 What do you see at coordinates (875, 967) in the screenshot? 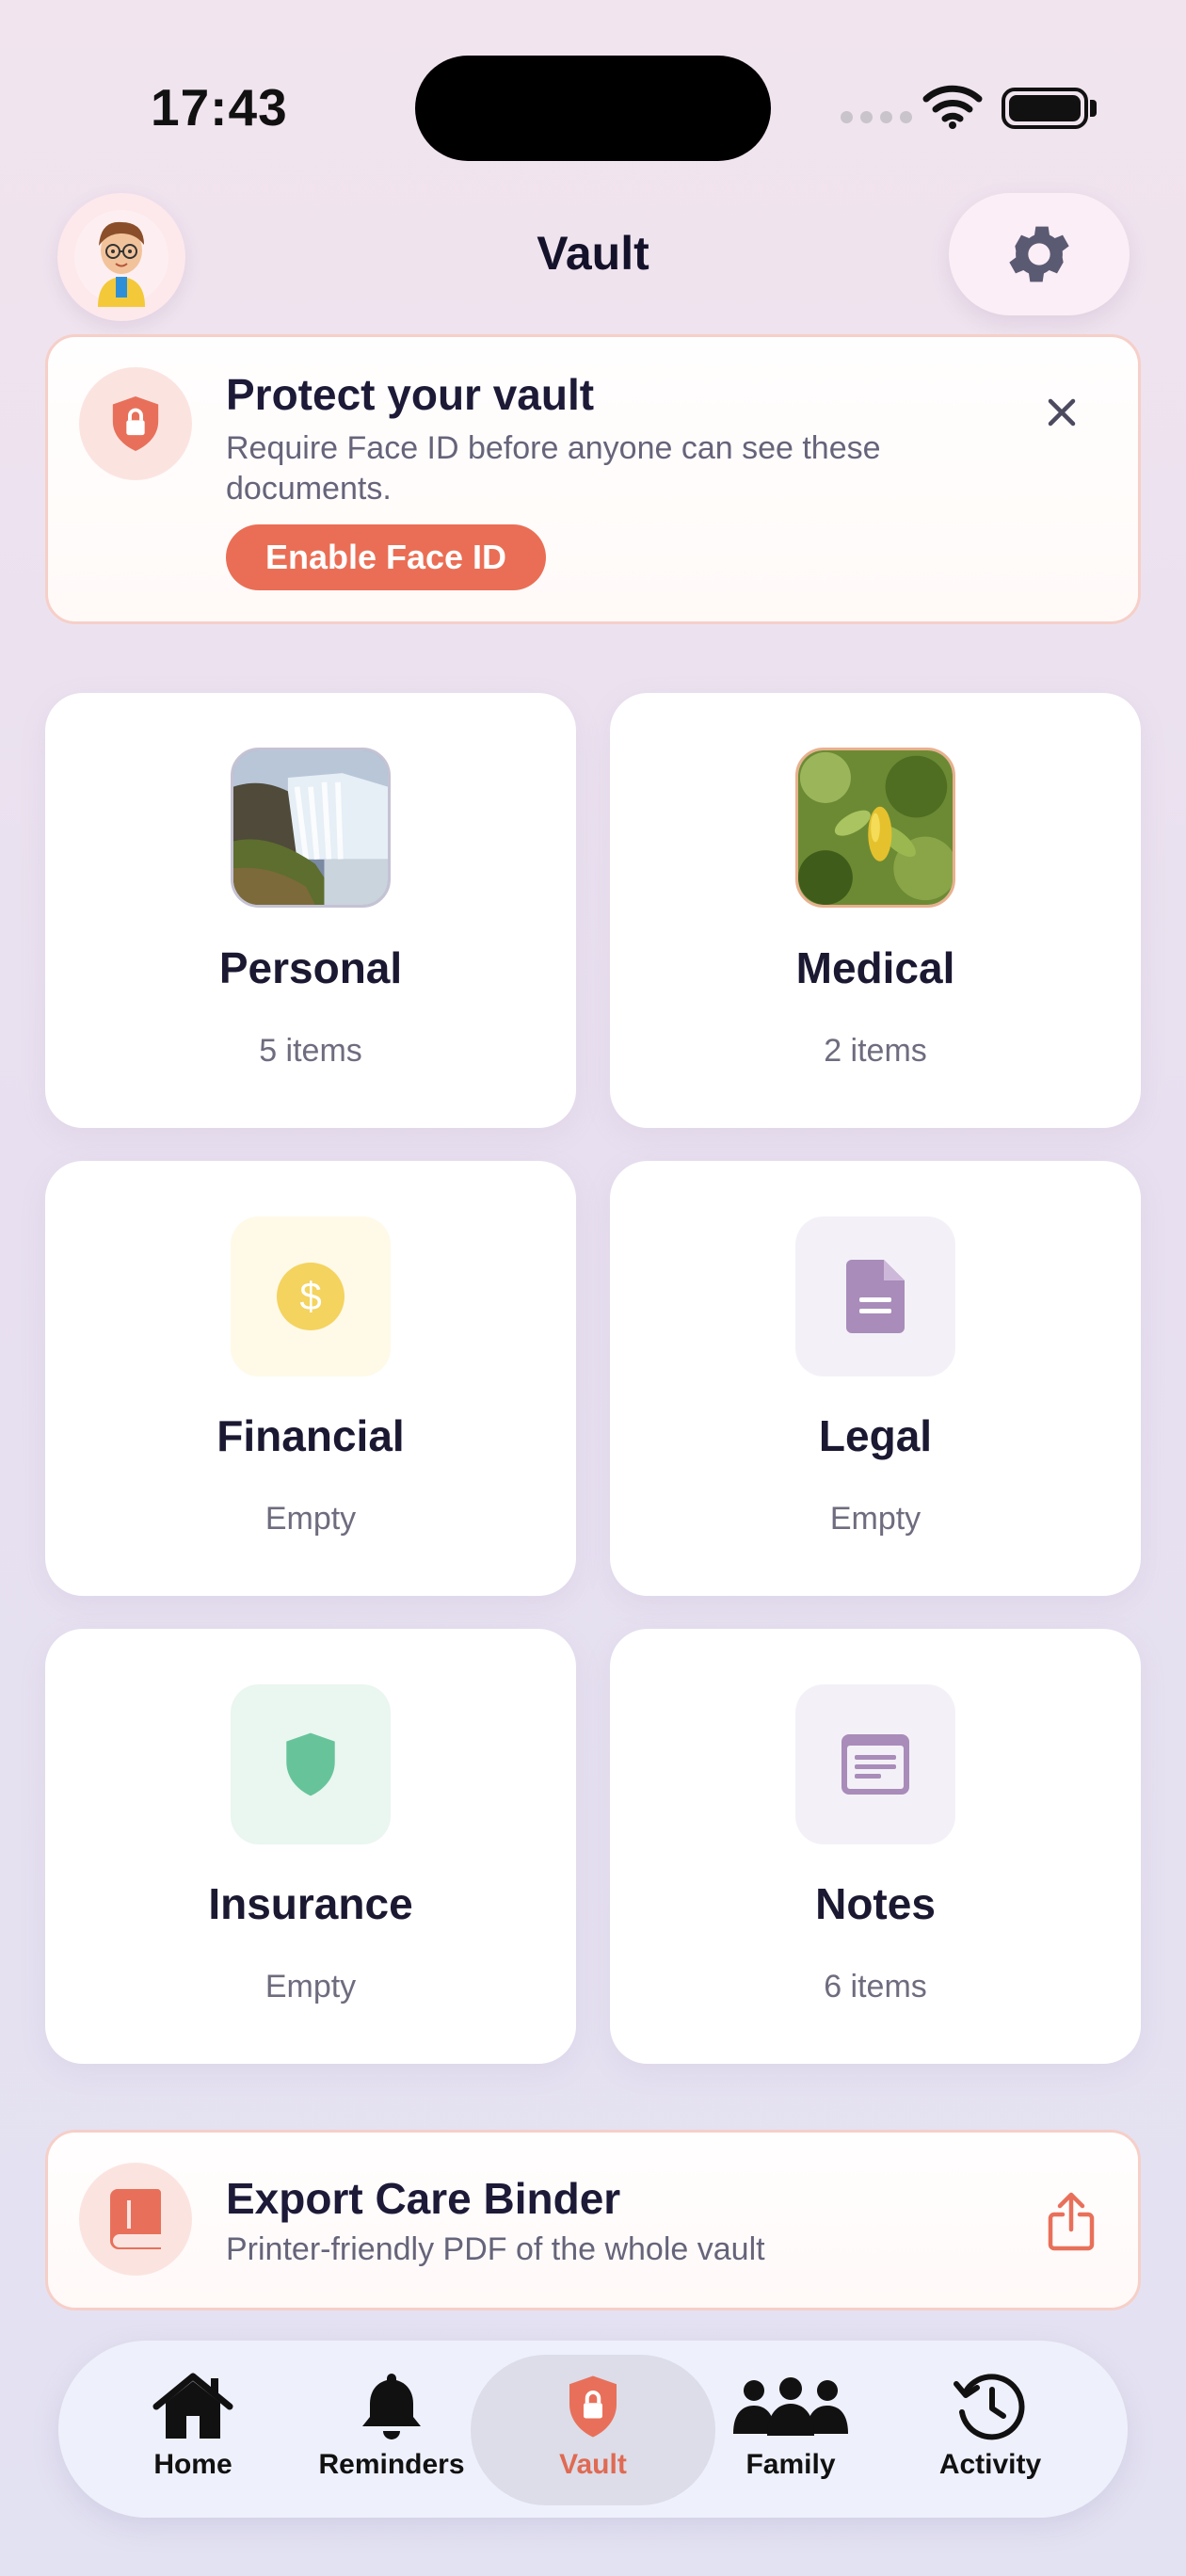
I see `category-title: Medical` at bounding box center [875, 967].